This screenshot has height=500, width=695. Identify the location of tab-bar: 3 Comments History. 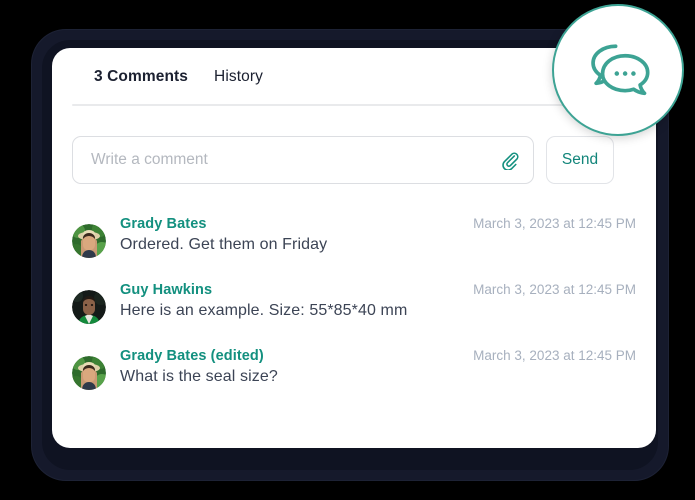
(178, 79).